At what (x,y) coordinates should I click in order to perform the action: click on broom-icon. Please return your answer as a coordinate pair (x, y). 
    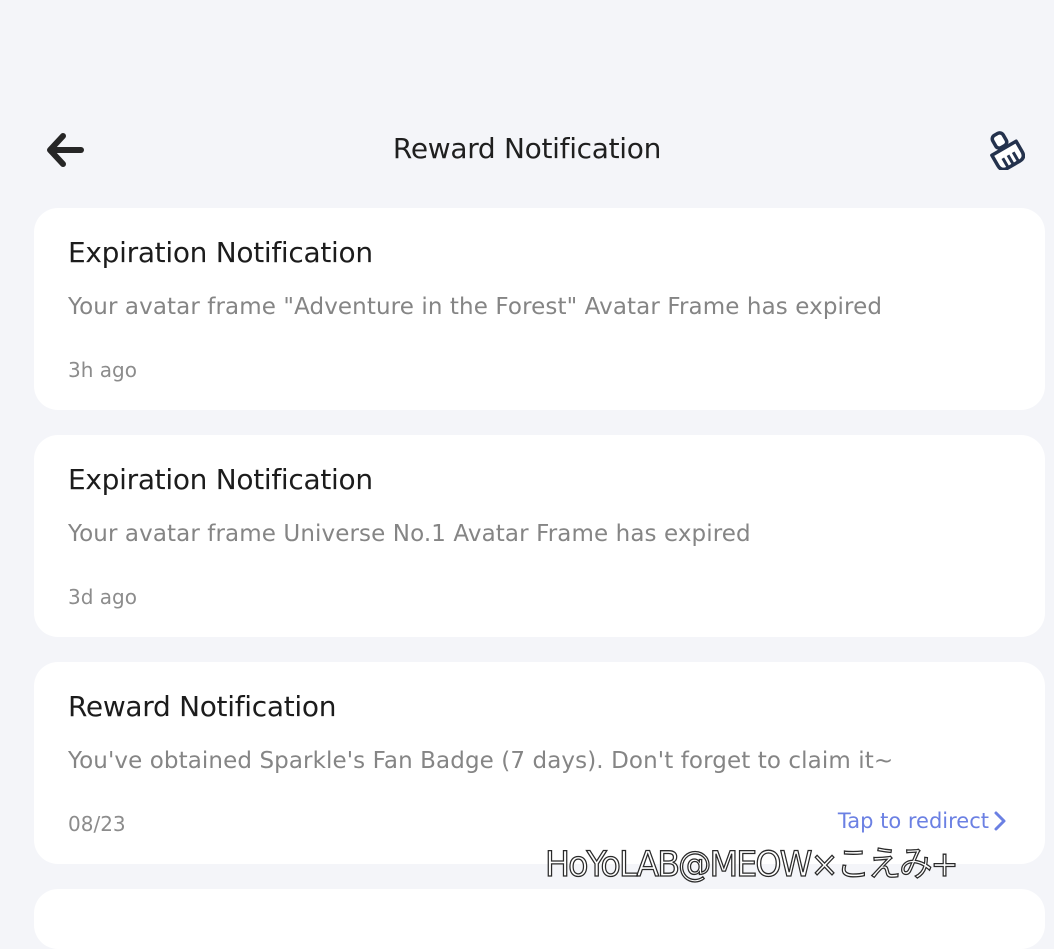
    Looking at the image, I should click on (1007, 150).